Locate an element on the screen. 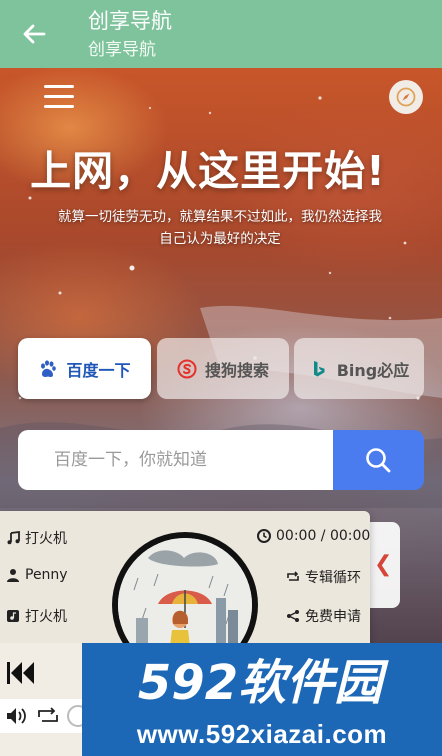  clock-icon is located at coordinates (264, 536).